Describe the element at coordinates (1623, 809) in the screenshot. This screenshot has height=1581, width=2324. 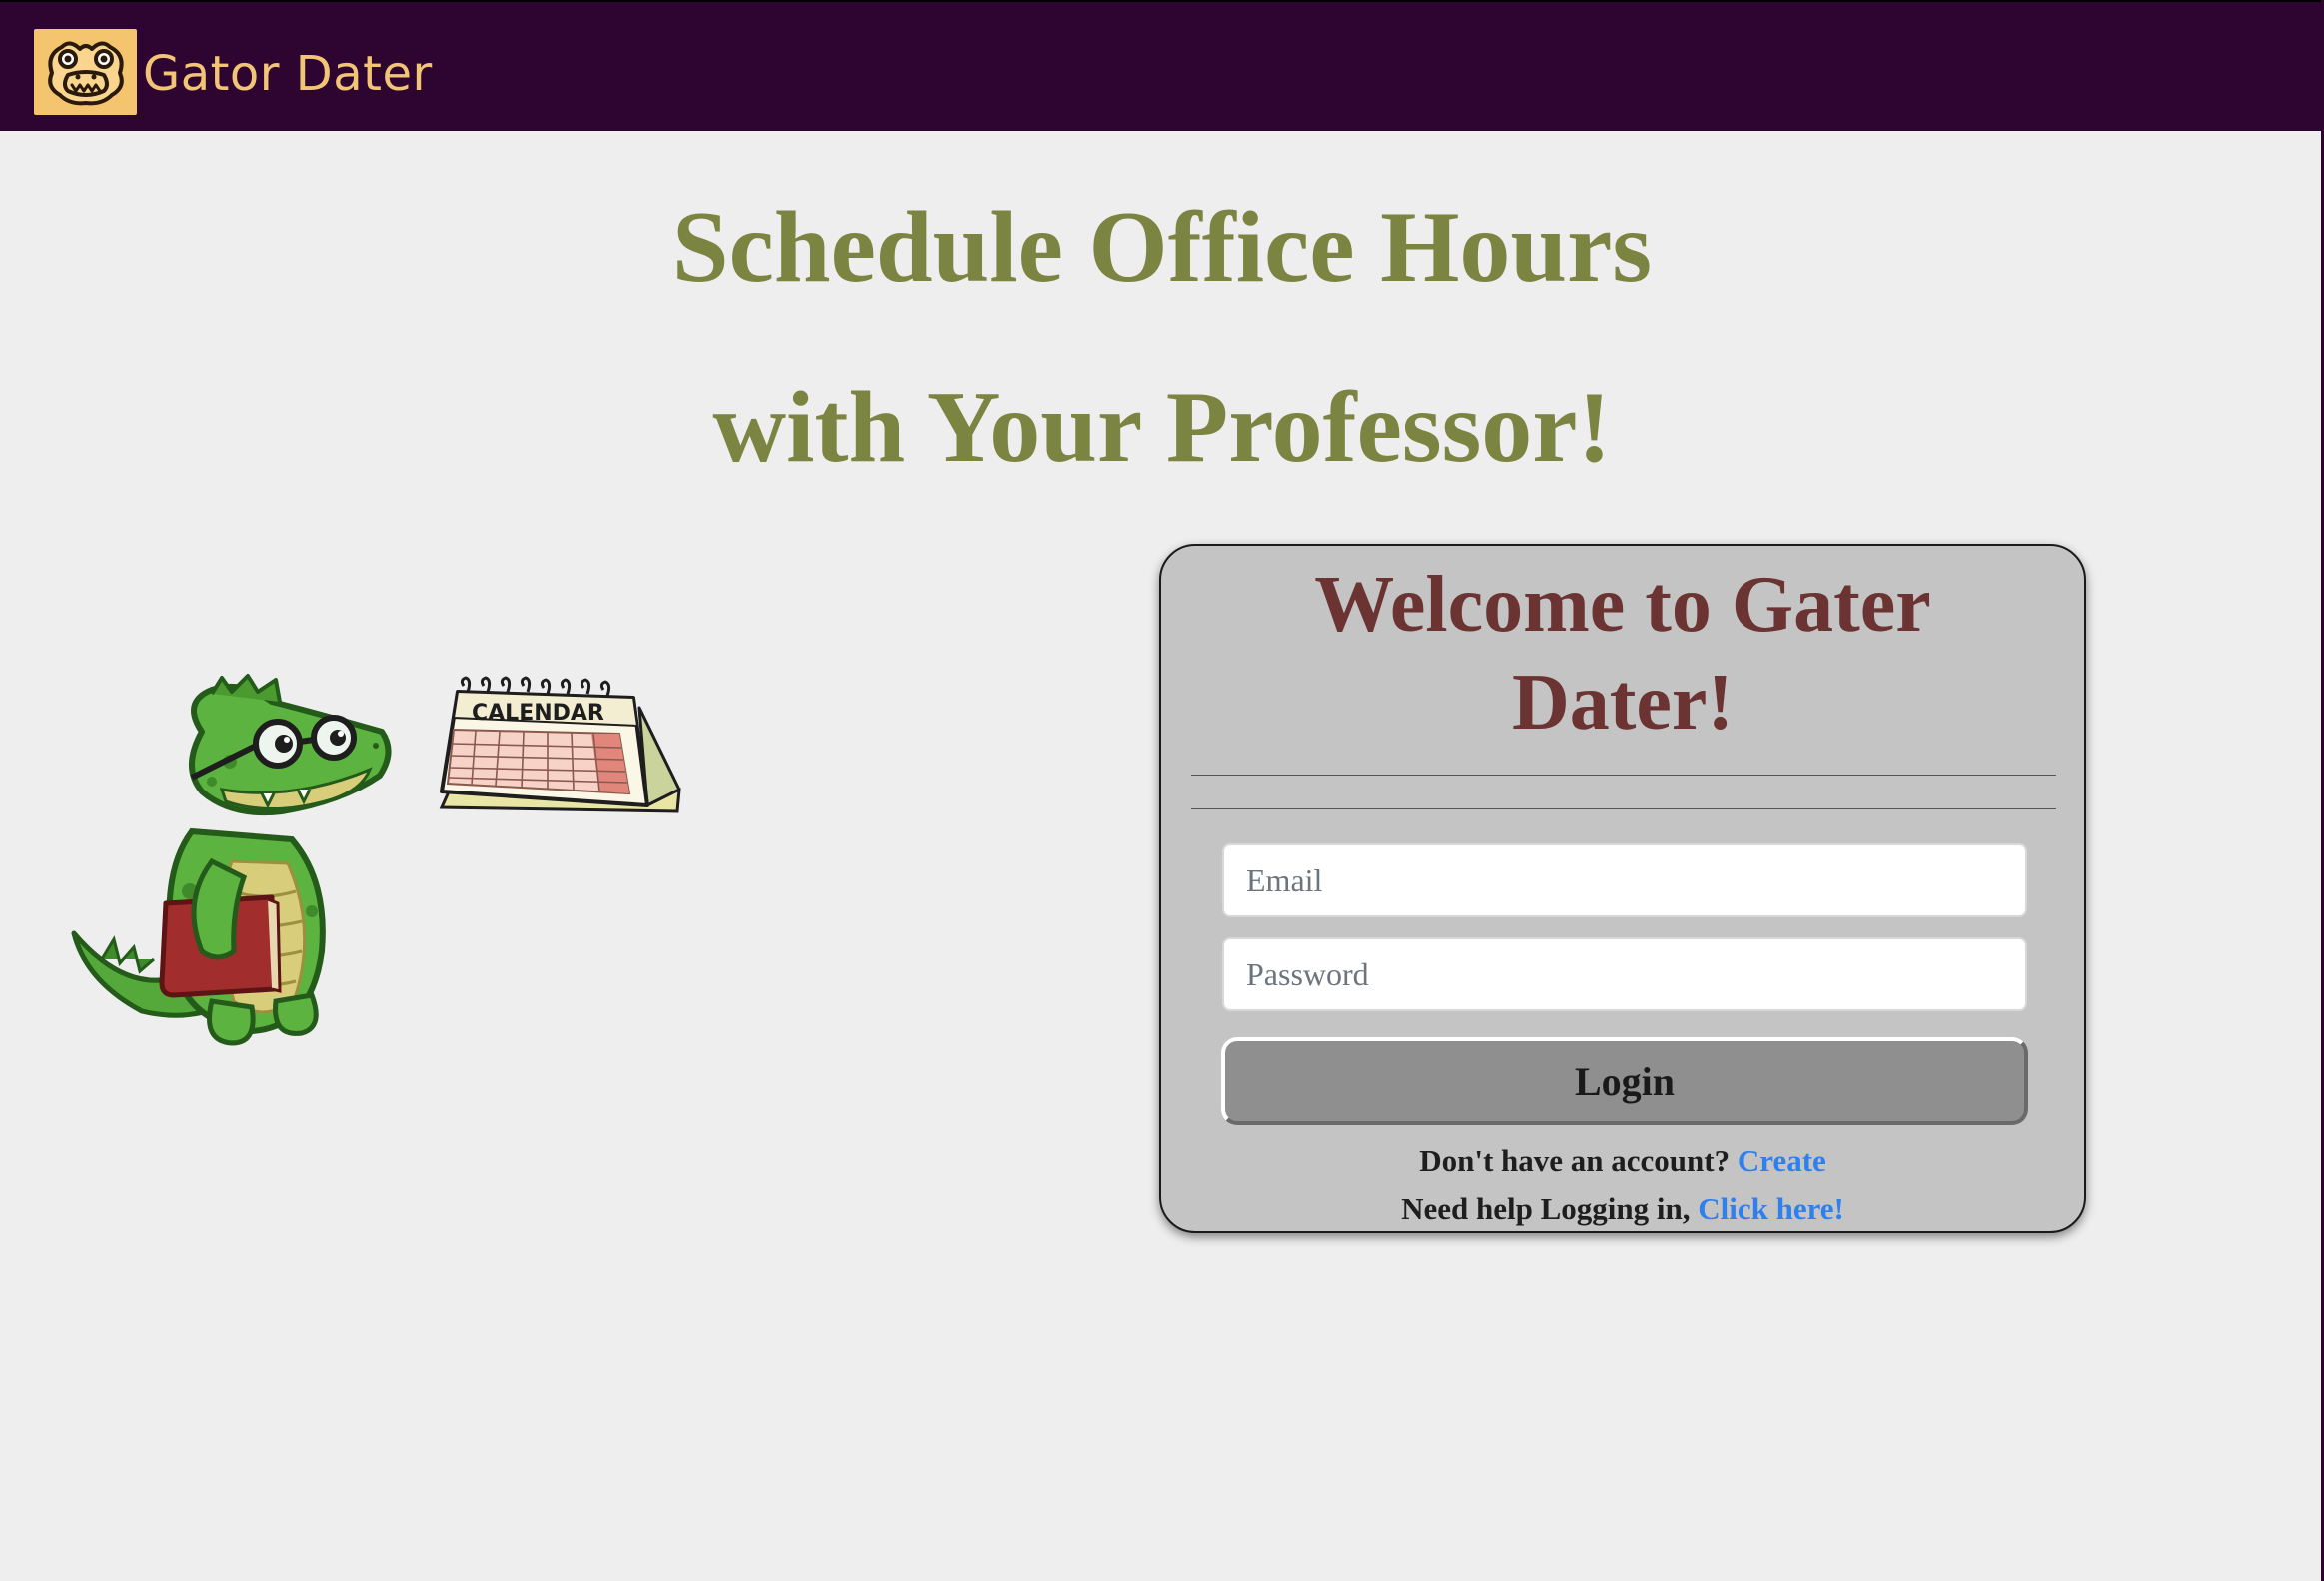
I see `divider-bottom` at that location.